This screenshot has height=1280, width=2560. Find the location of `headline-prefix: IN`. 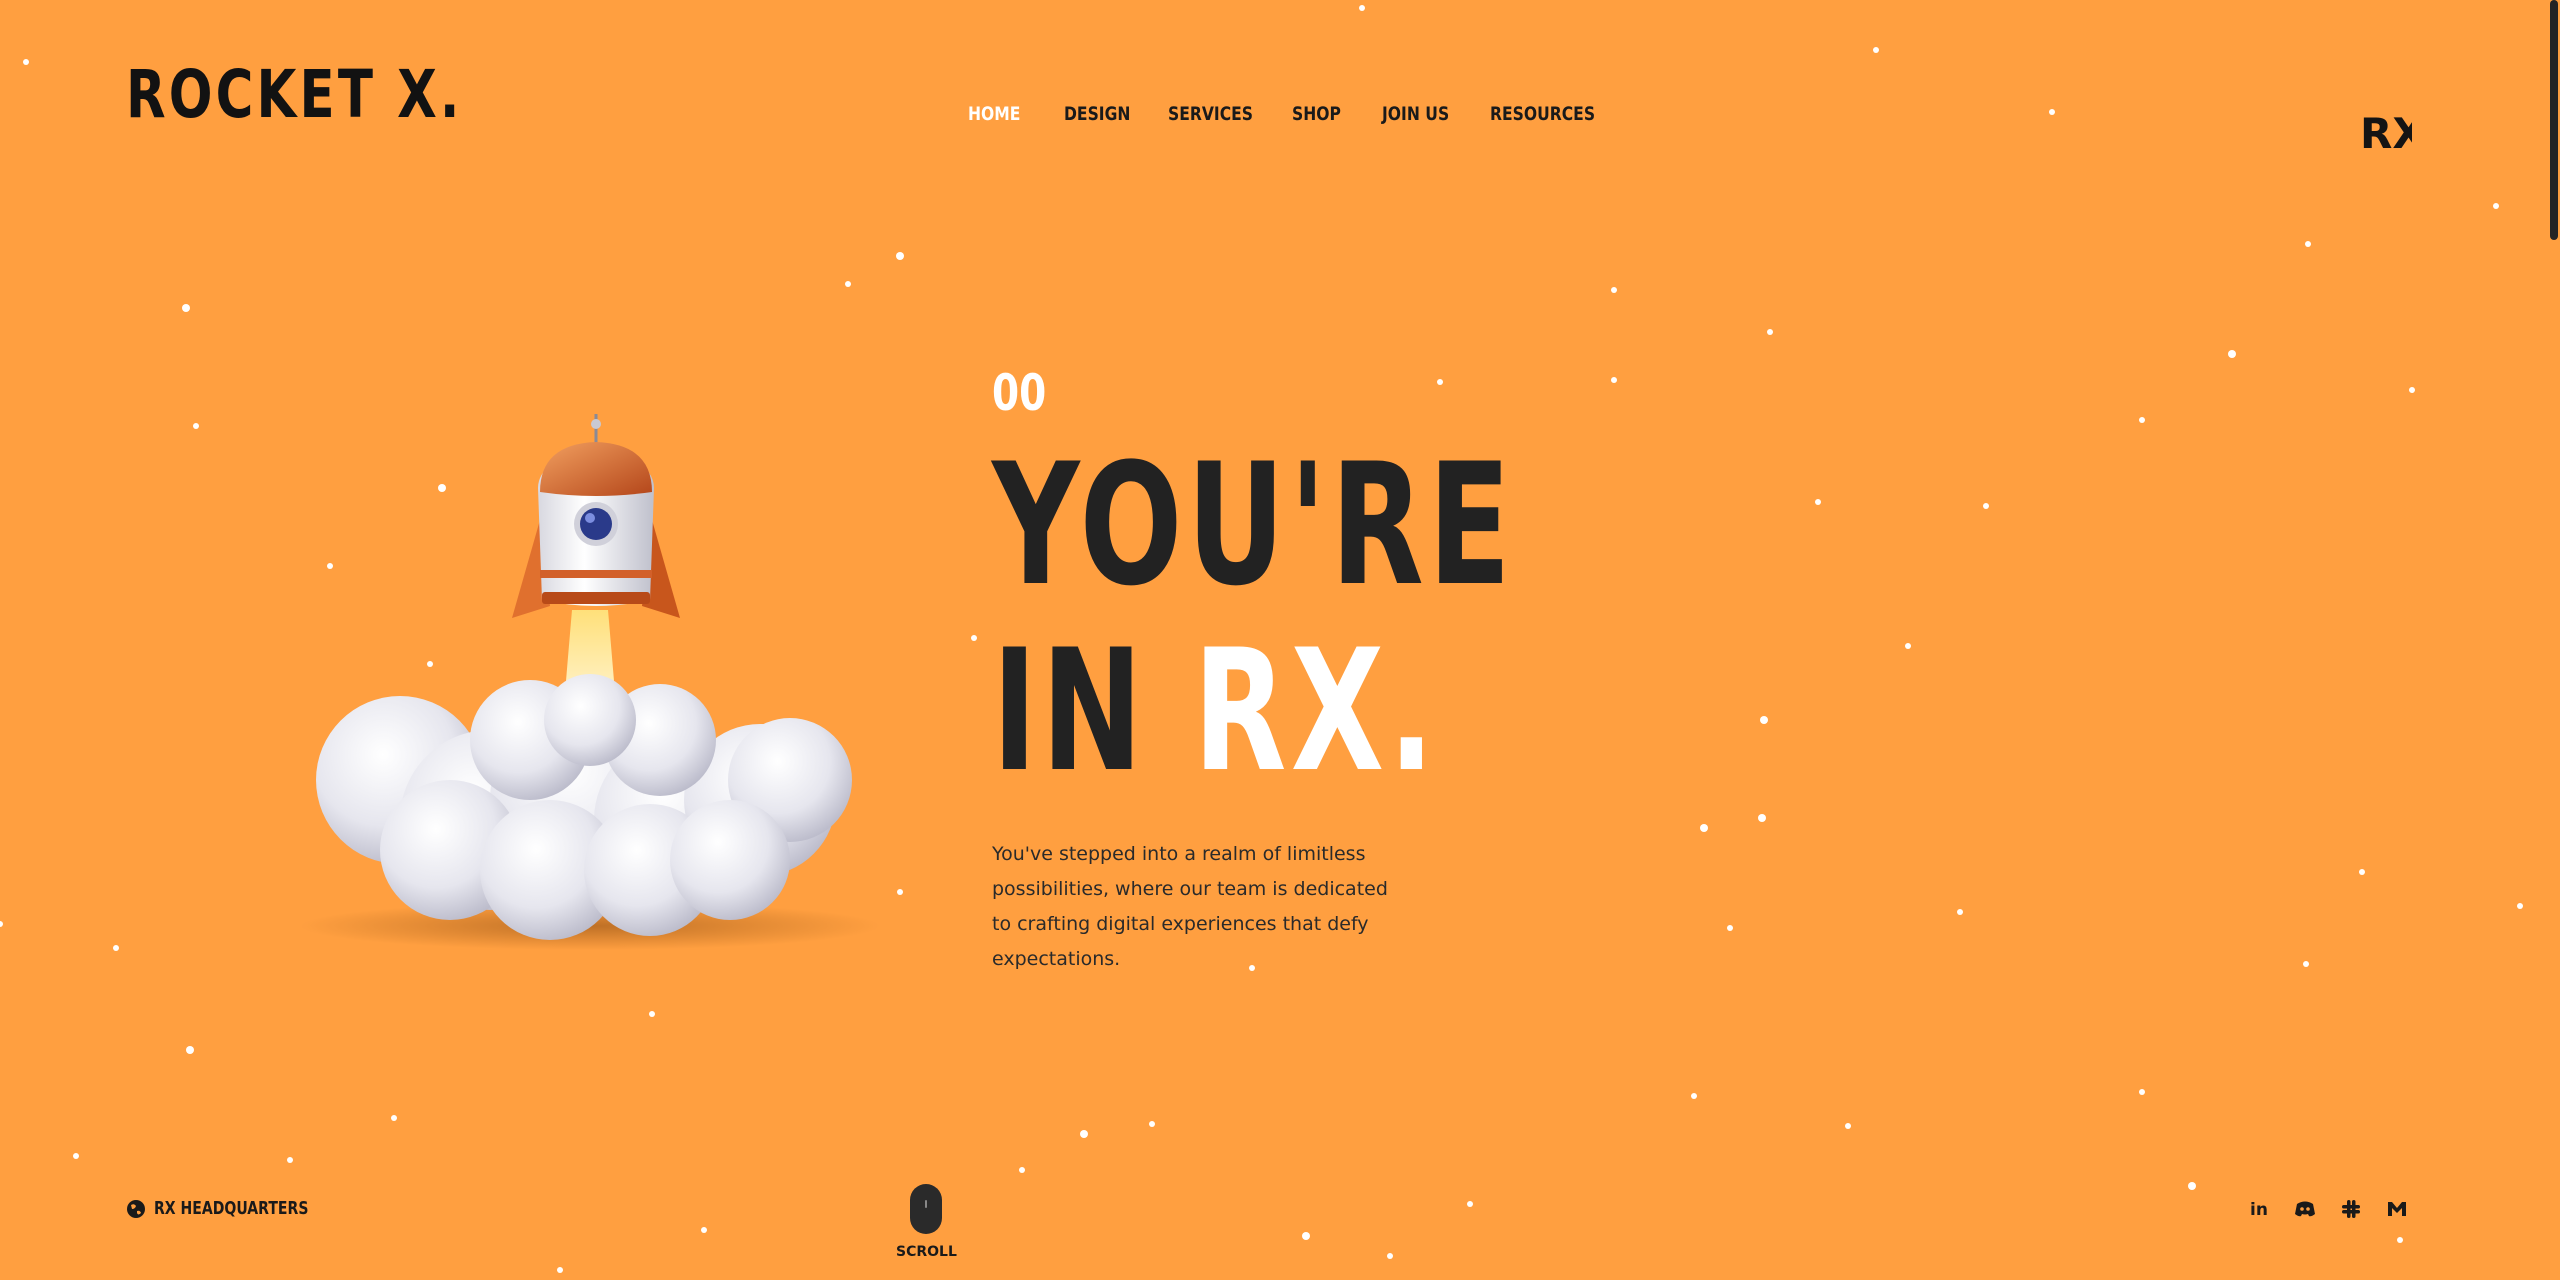

headline-prefix: IN is located at coordinates (1069, 711).